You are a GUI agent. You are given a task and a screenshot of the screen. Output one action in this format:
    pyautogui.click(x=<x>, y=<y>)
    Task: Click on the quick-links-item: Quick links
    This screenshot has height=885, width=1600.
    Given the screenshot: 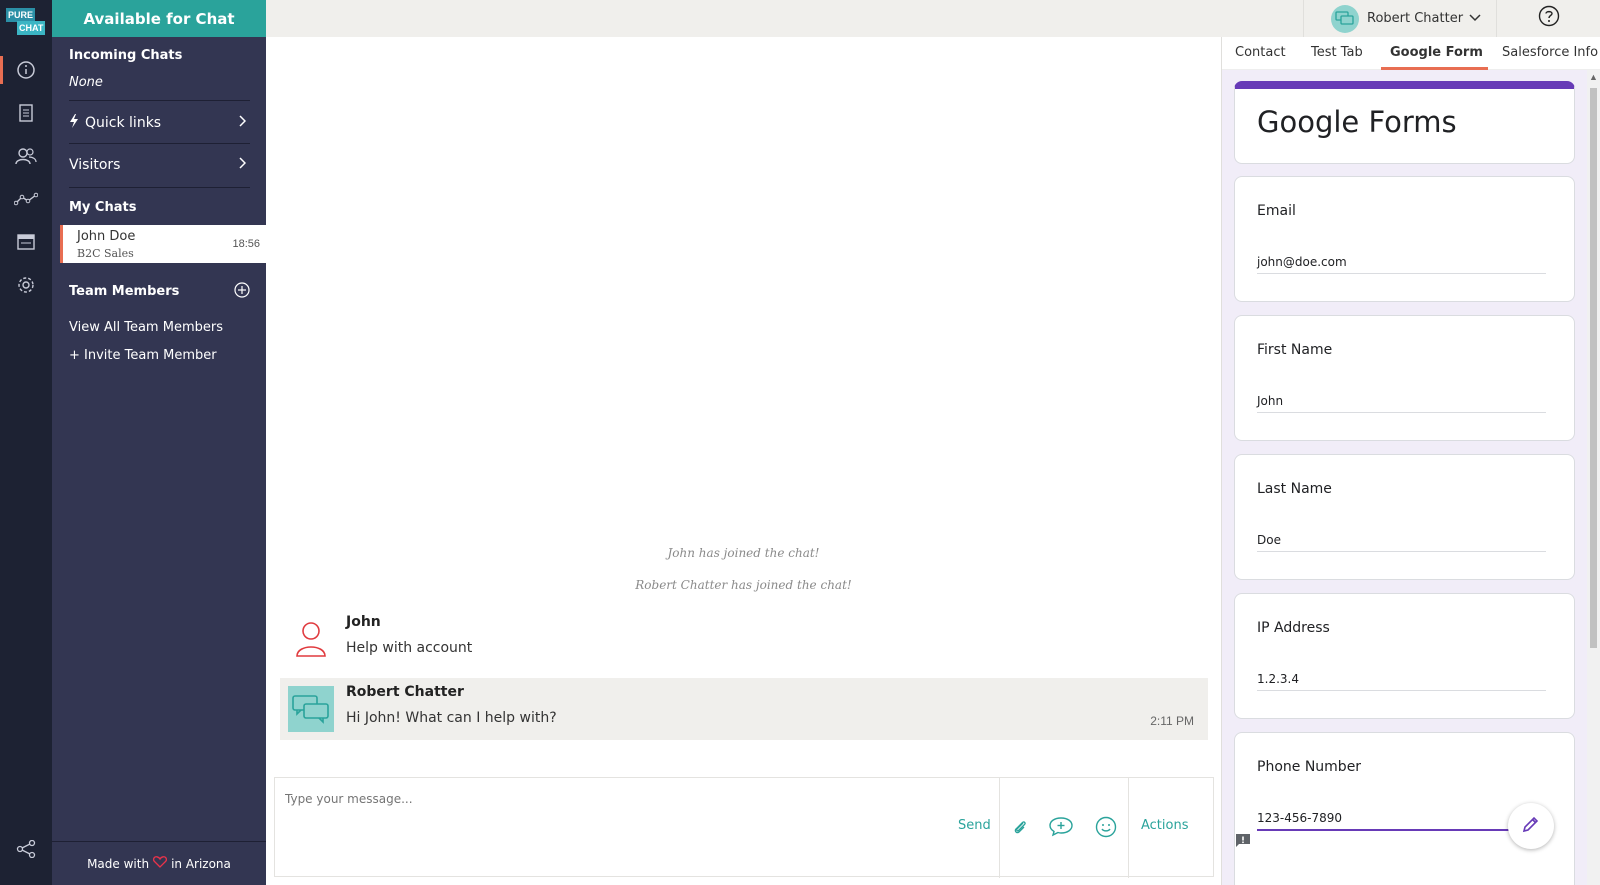 What is the action you would take?
    pyautogui.click(x=159, y=123)
    